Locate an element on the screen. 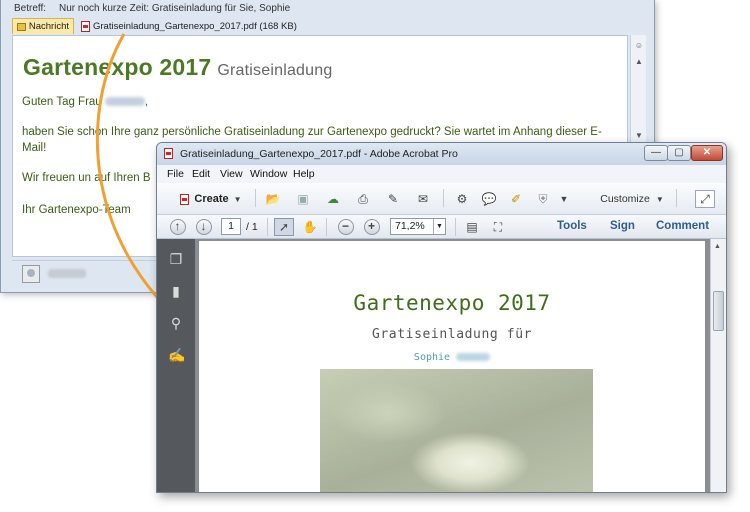  heading-title: Gartenexpo 2017 is located at coordinates (117, 67).